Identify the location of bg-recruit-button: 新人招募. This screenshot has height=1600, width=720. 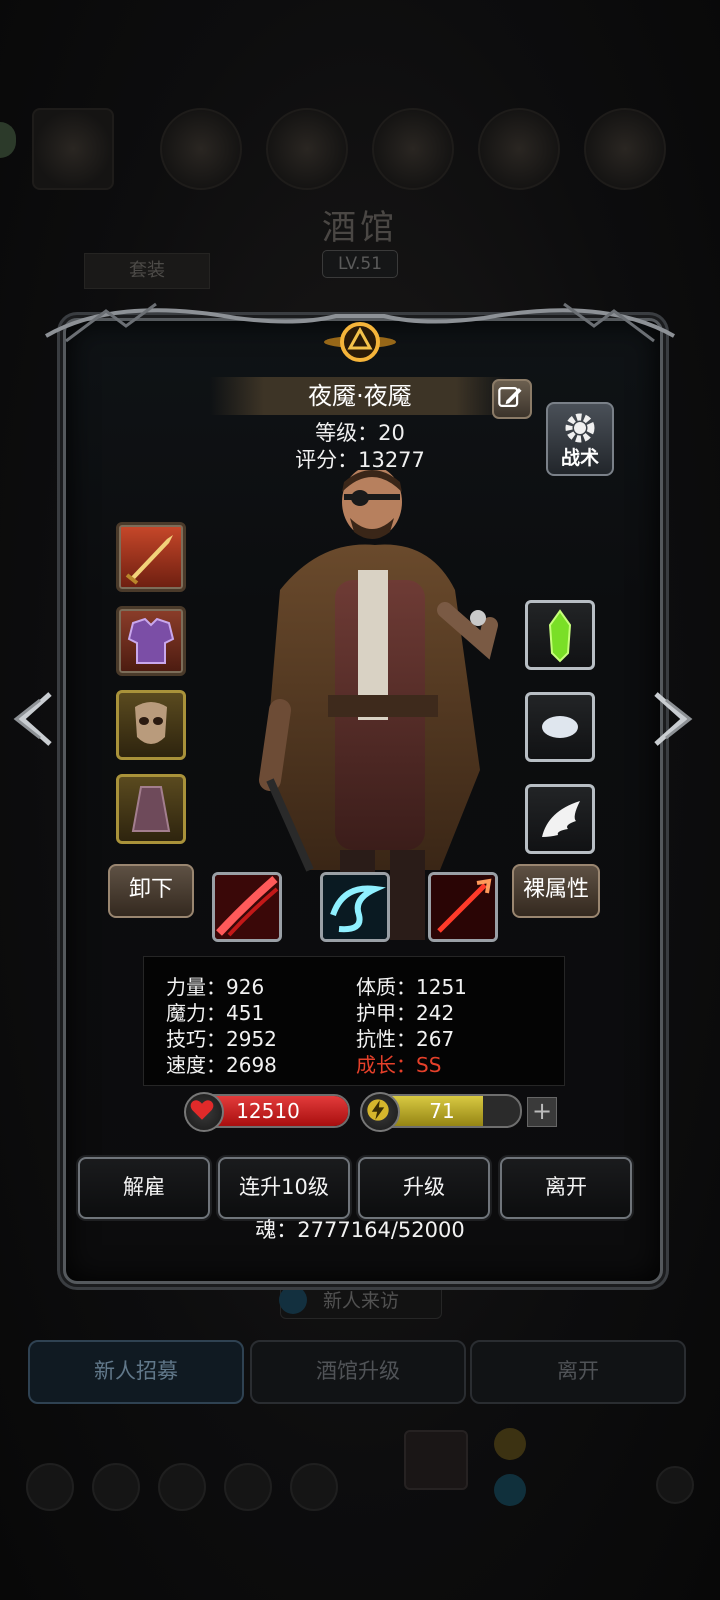
(136, 1372).